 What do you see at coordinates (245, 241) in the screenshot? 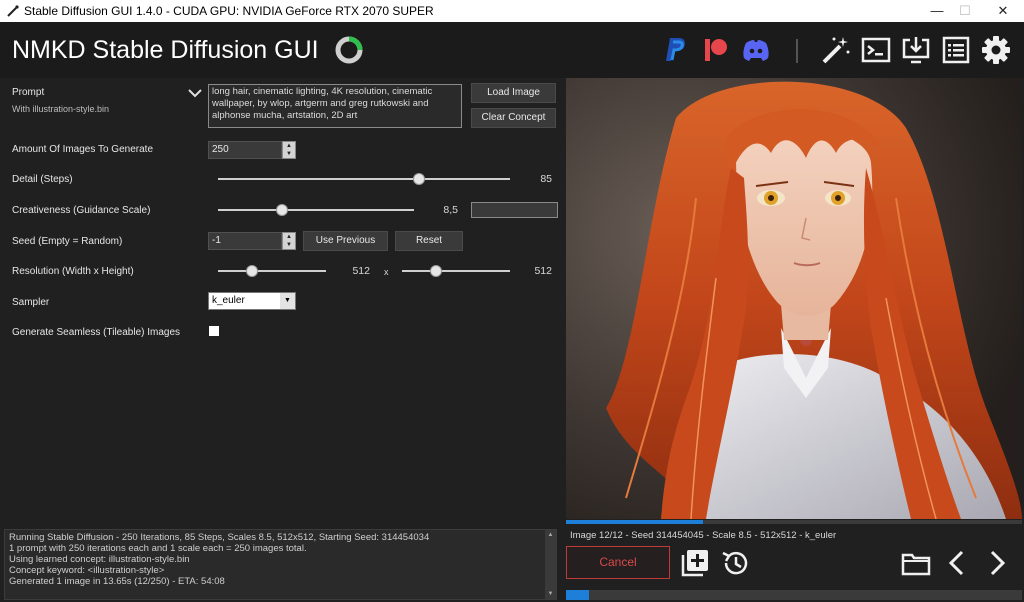
I see `seed-input: -1` at bounding box center [245, 241].